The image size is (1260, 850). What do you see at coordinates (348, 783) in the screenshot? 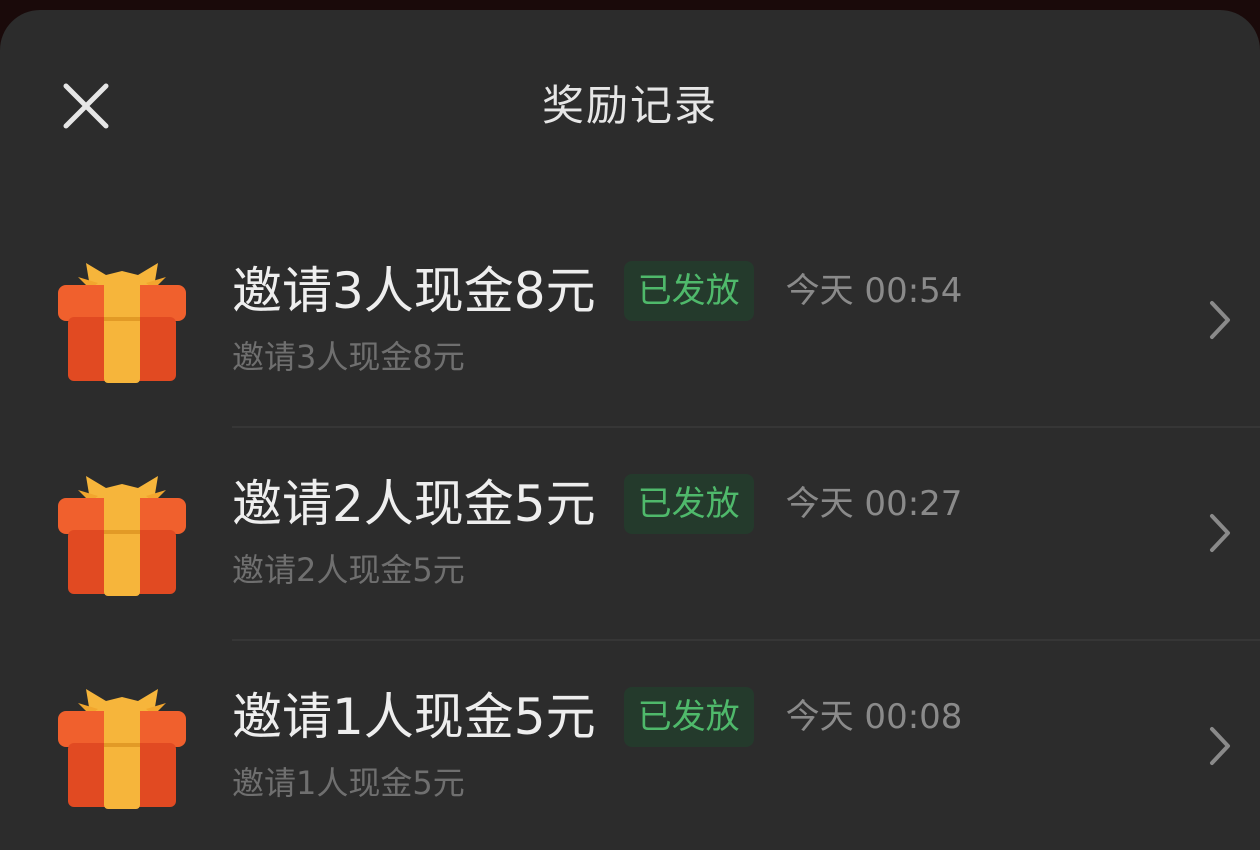
I see `reward-subtitle: 邀请1人现金5元` at bounding box center [348, 783].